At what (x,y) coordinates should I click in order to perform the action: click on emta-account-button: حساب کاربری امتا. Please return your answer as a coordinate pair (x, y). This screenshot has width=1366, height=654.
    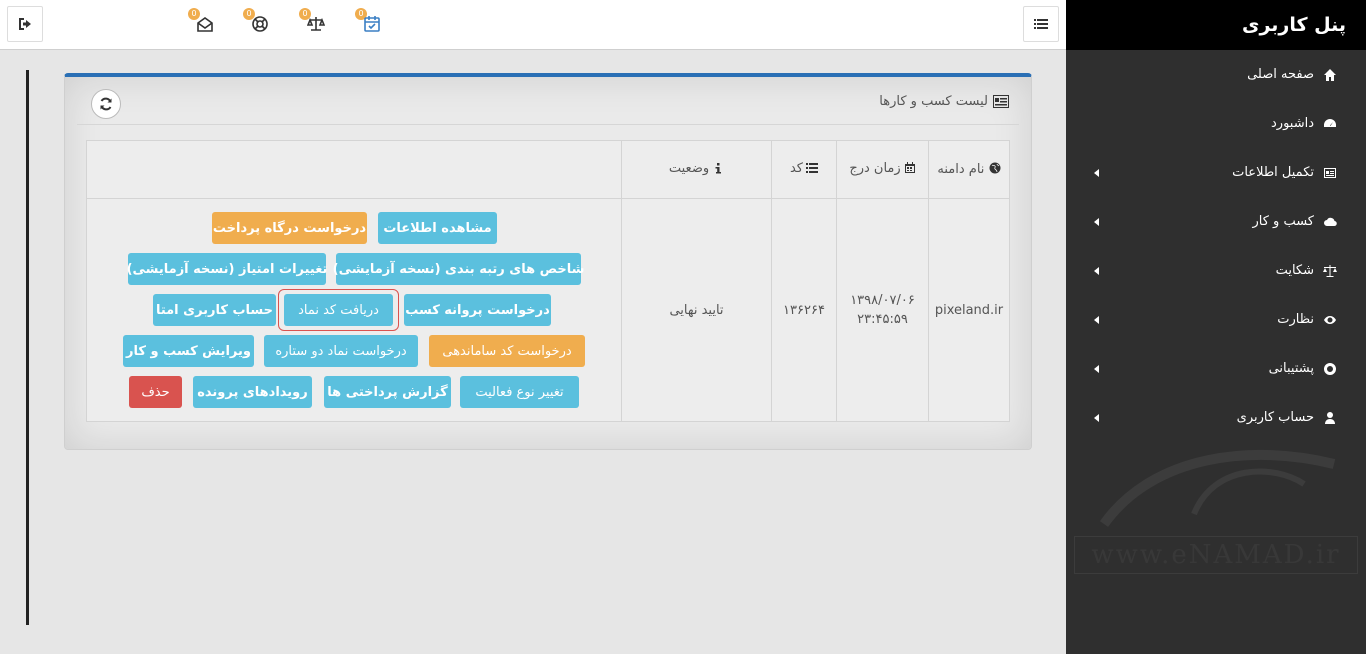
    Looking at the image, I should click on (214, 310).